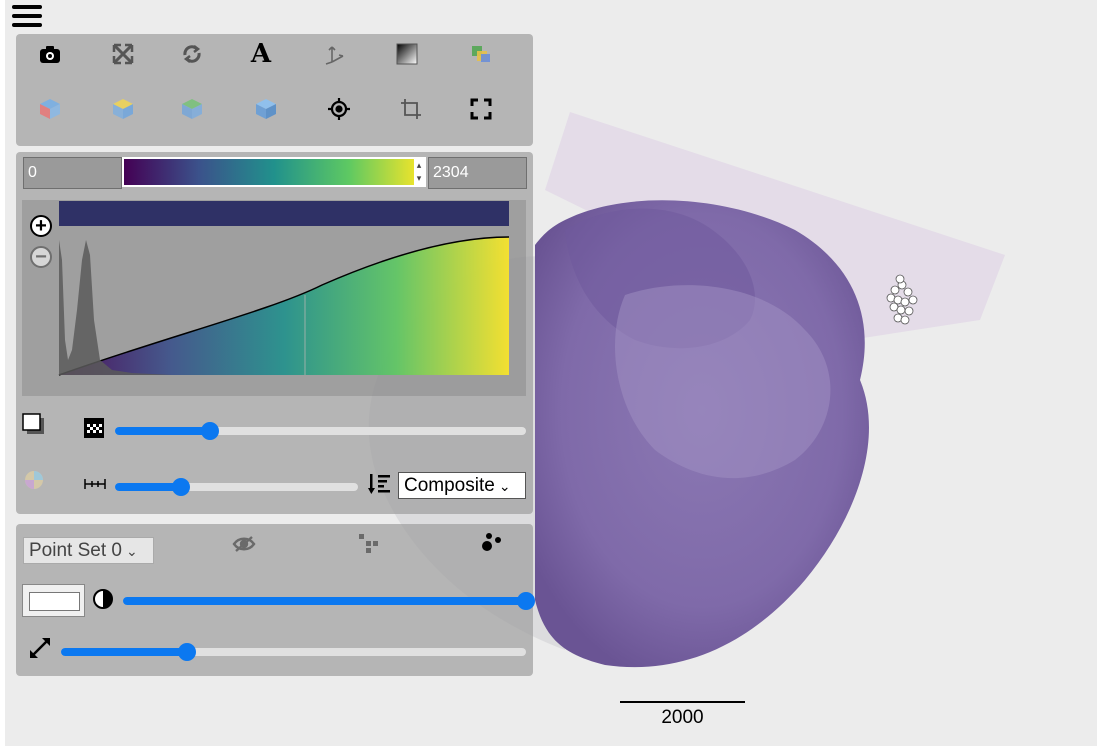  I want to click on point-color-swatch, so click(54, 601).